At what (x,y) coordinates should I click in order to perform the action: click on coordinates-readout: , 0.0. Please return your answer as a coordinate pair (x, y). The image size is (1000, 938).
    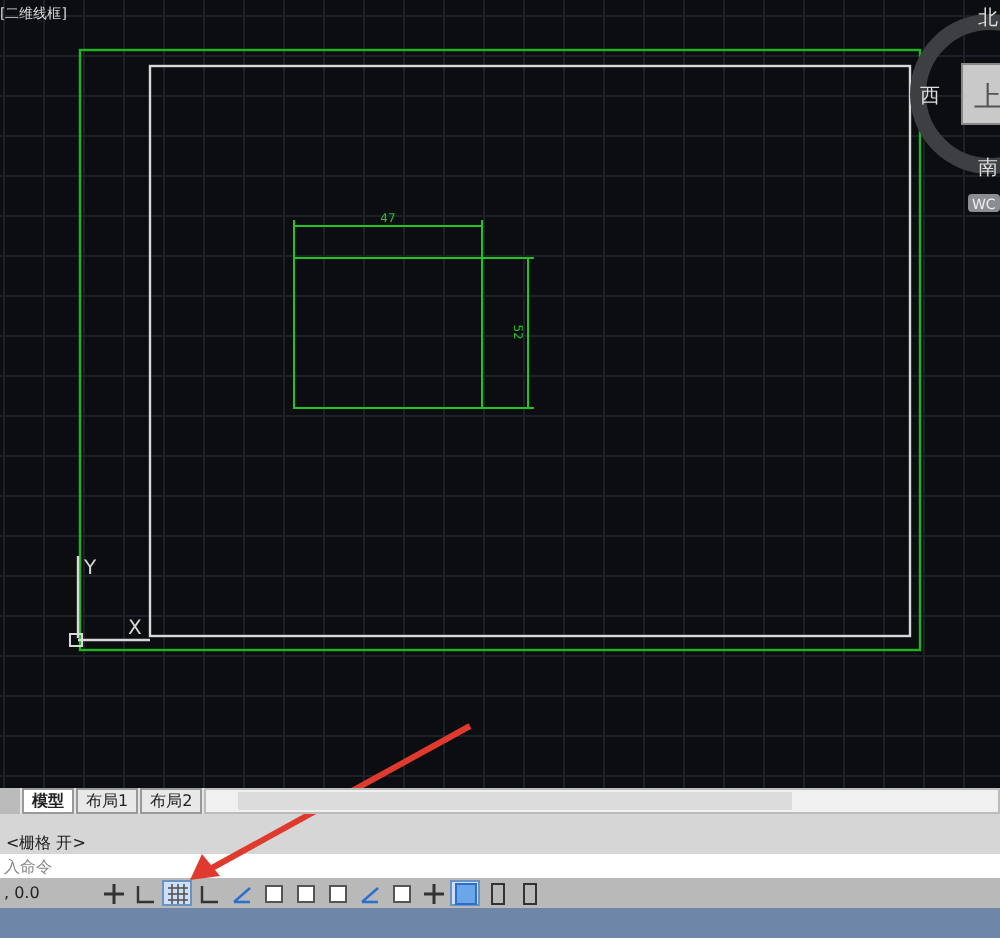
    Looking at the image, I should click on (23, 893).